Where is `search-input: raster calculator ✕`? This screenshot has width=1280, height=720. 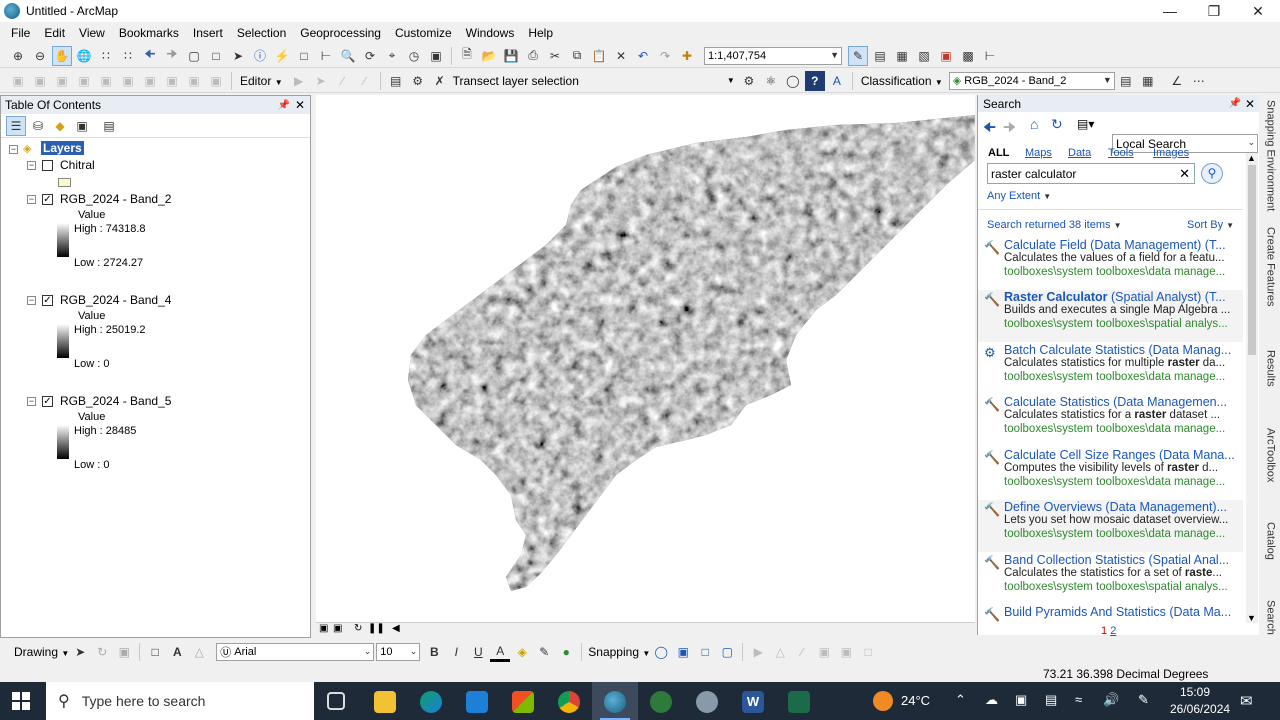
search-input: raster calculator ✕ is located at coordinates (1091, 173).